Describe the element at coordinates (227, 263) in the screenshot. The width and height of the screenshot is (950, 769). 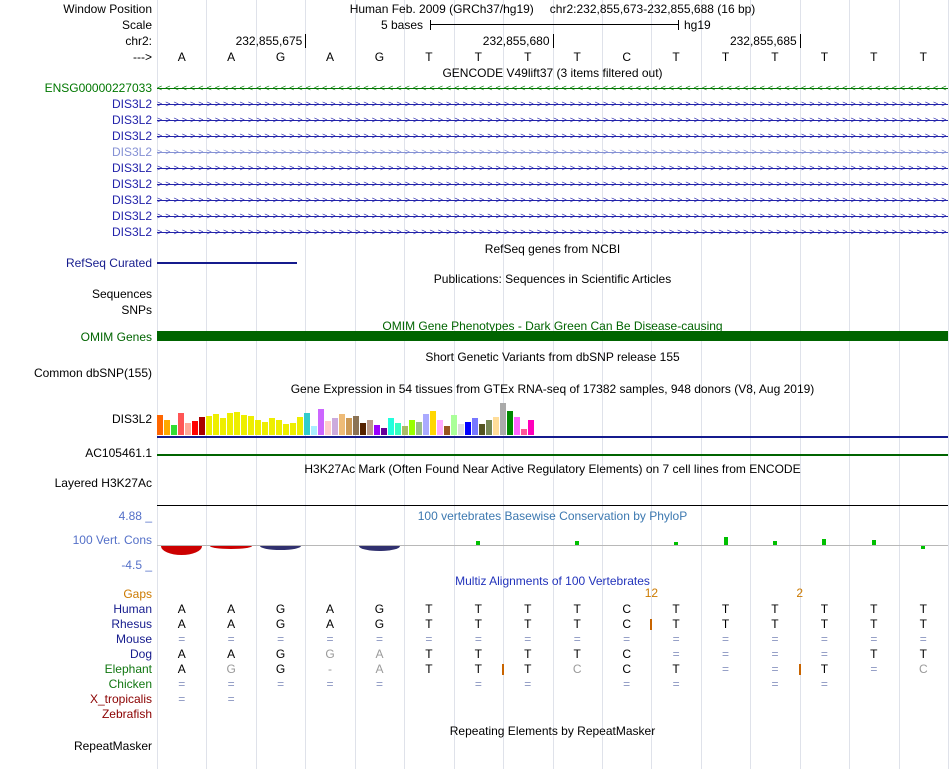
I see `refseq-curated-item` at that location.